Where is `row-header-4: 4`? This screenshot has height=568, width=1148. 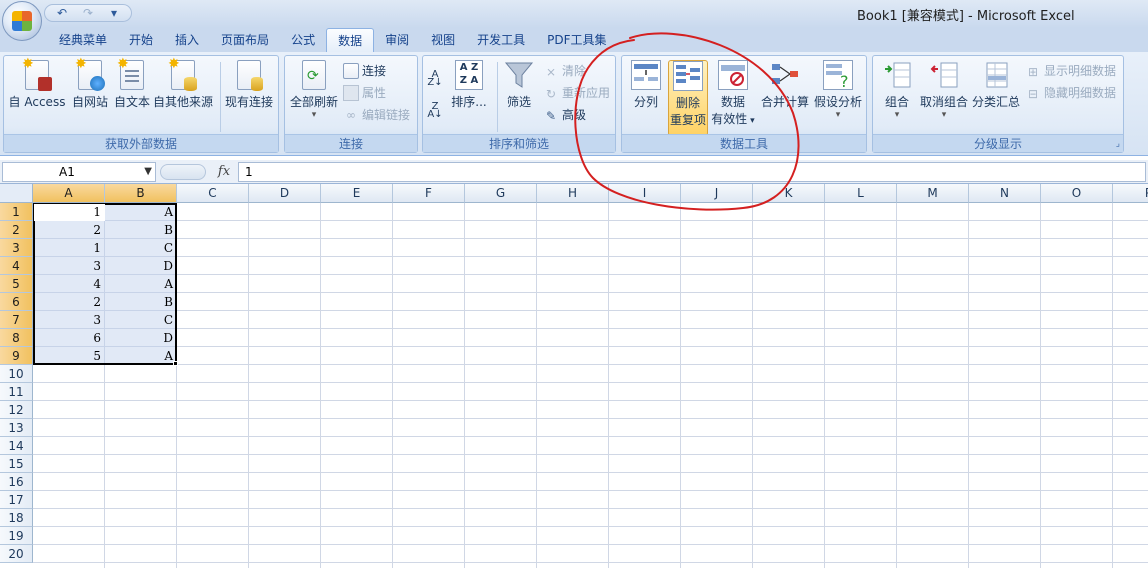 row-header-4: 4 is located at coordinates (16, 266).